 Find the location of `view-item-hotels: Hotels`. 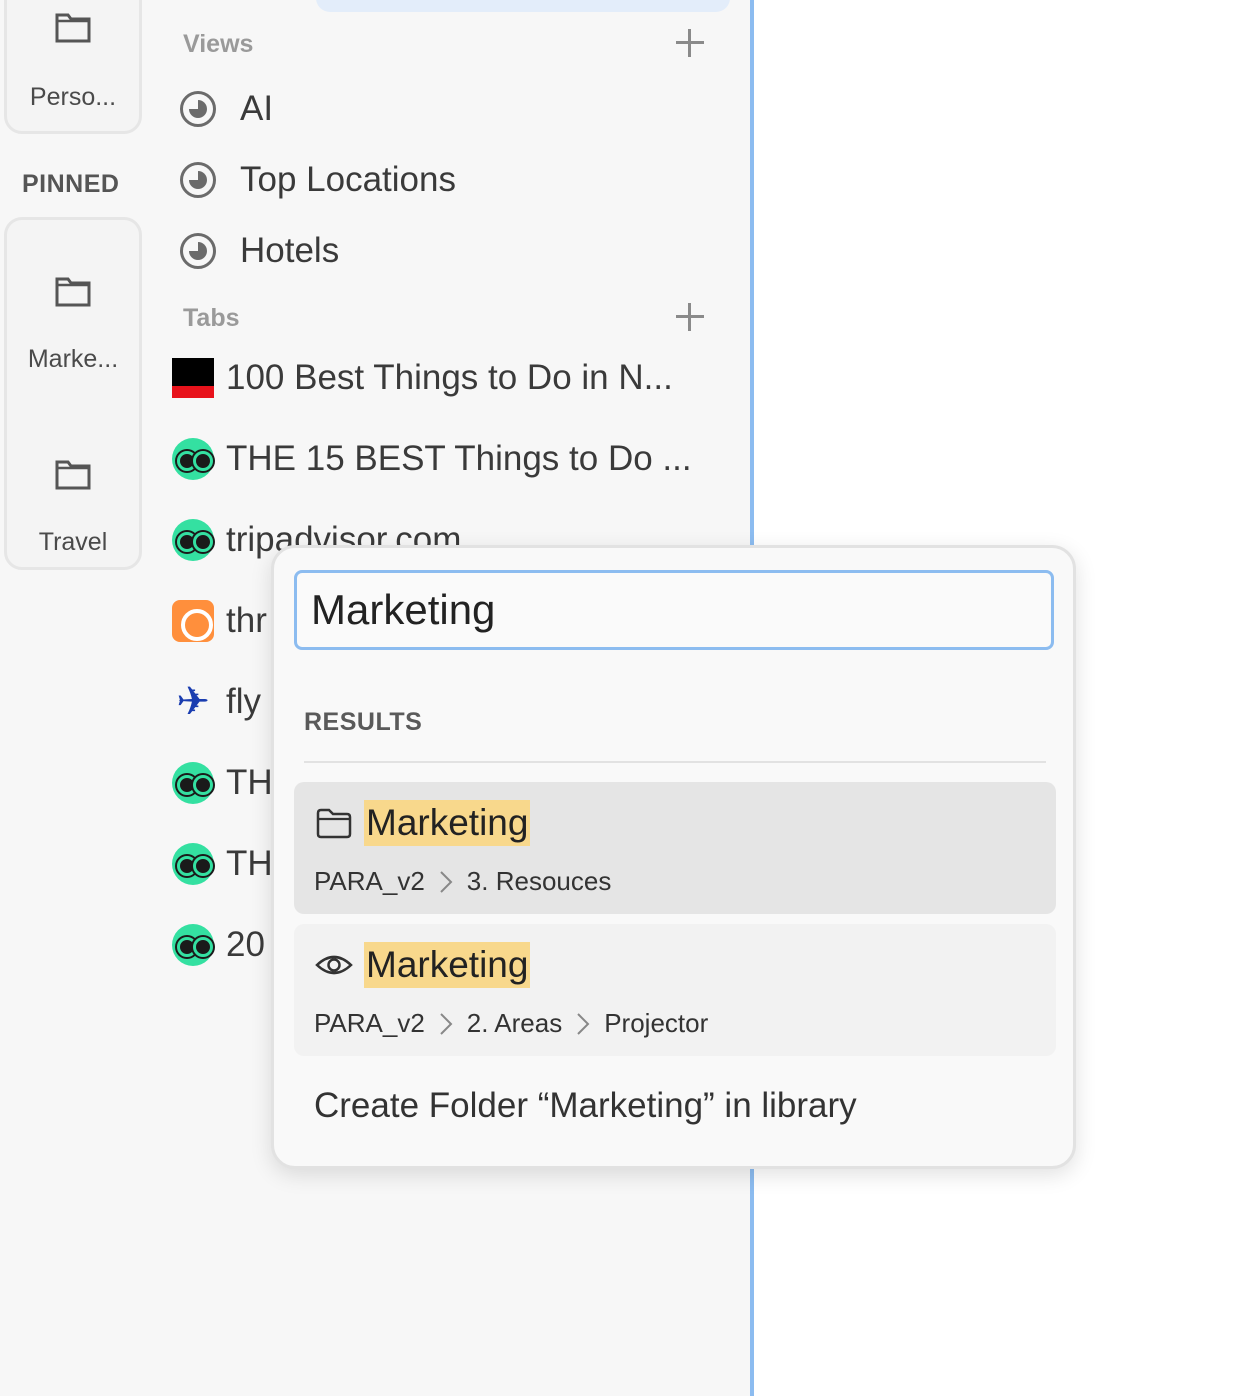

view-item-hotels: Hotels is located at coordinates (259, 251).